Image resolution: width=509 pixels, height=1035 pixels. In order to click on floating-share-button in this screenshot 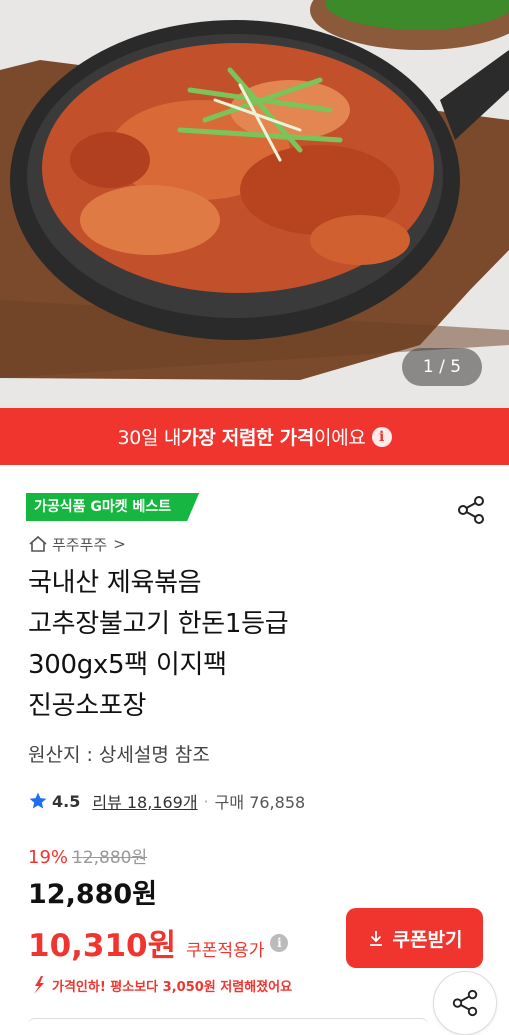, I will do `click(465, 1003)`.